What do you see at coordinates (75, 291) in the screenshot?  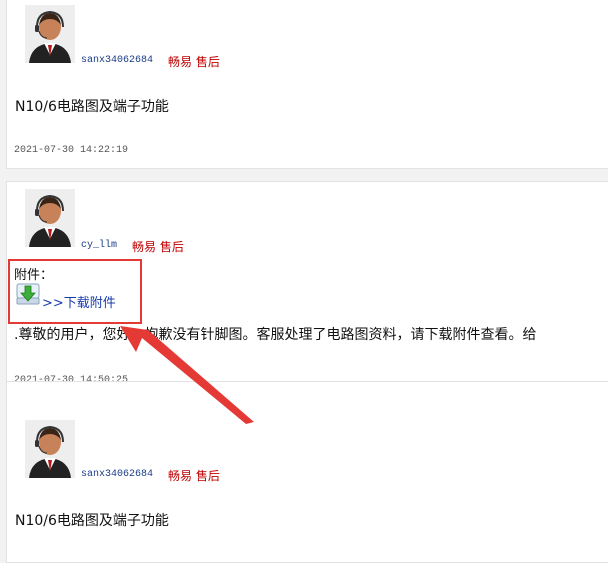 I see `attachment-highlight-box` at bounding box center [75, 291].